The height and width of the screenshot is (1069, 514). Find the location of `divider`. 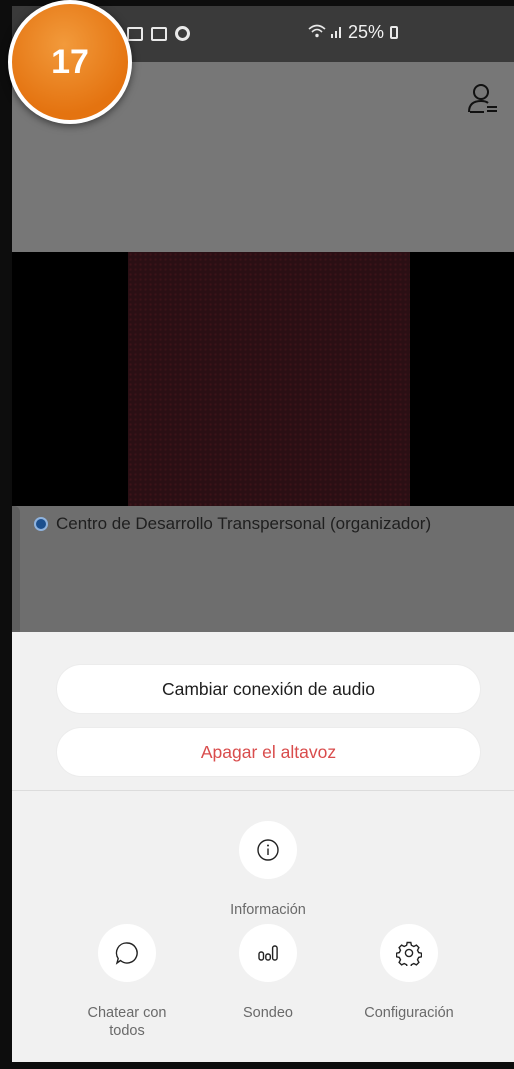

divider is located at coordinates (263, 790).